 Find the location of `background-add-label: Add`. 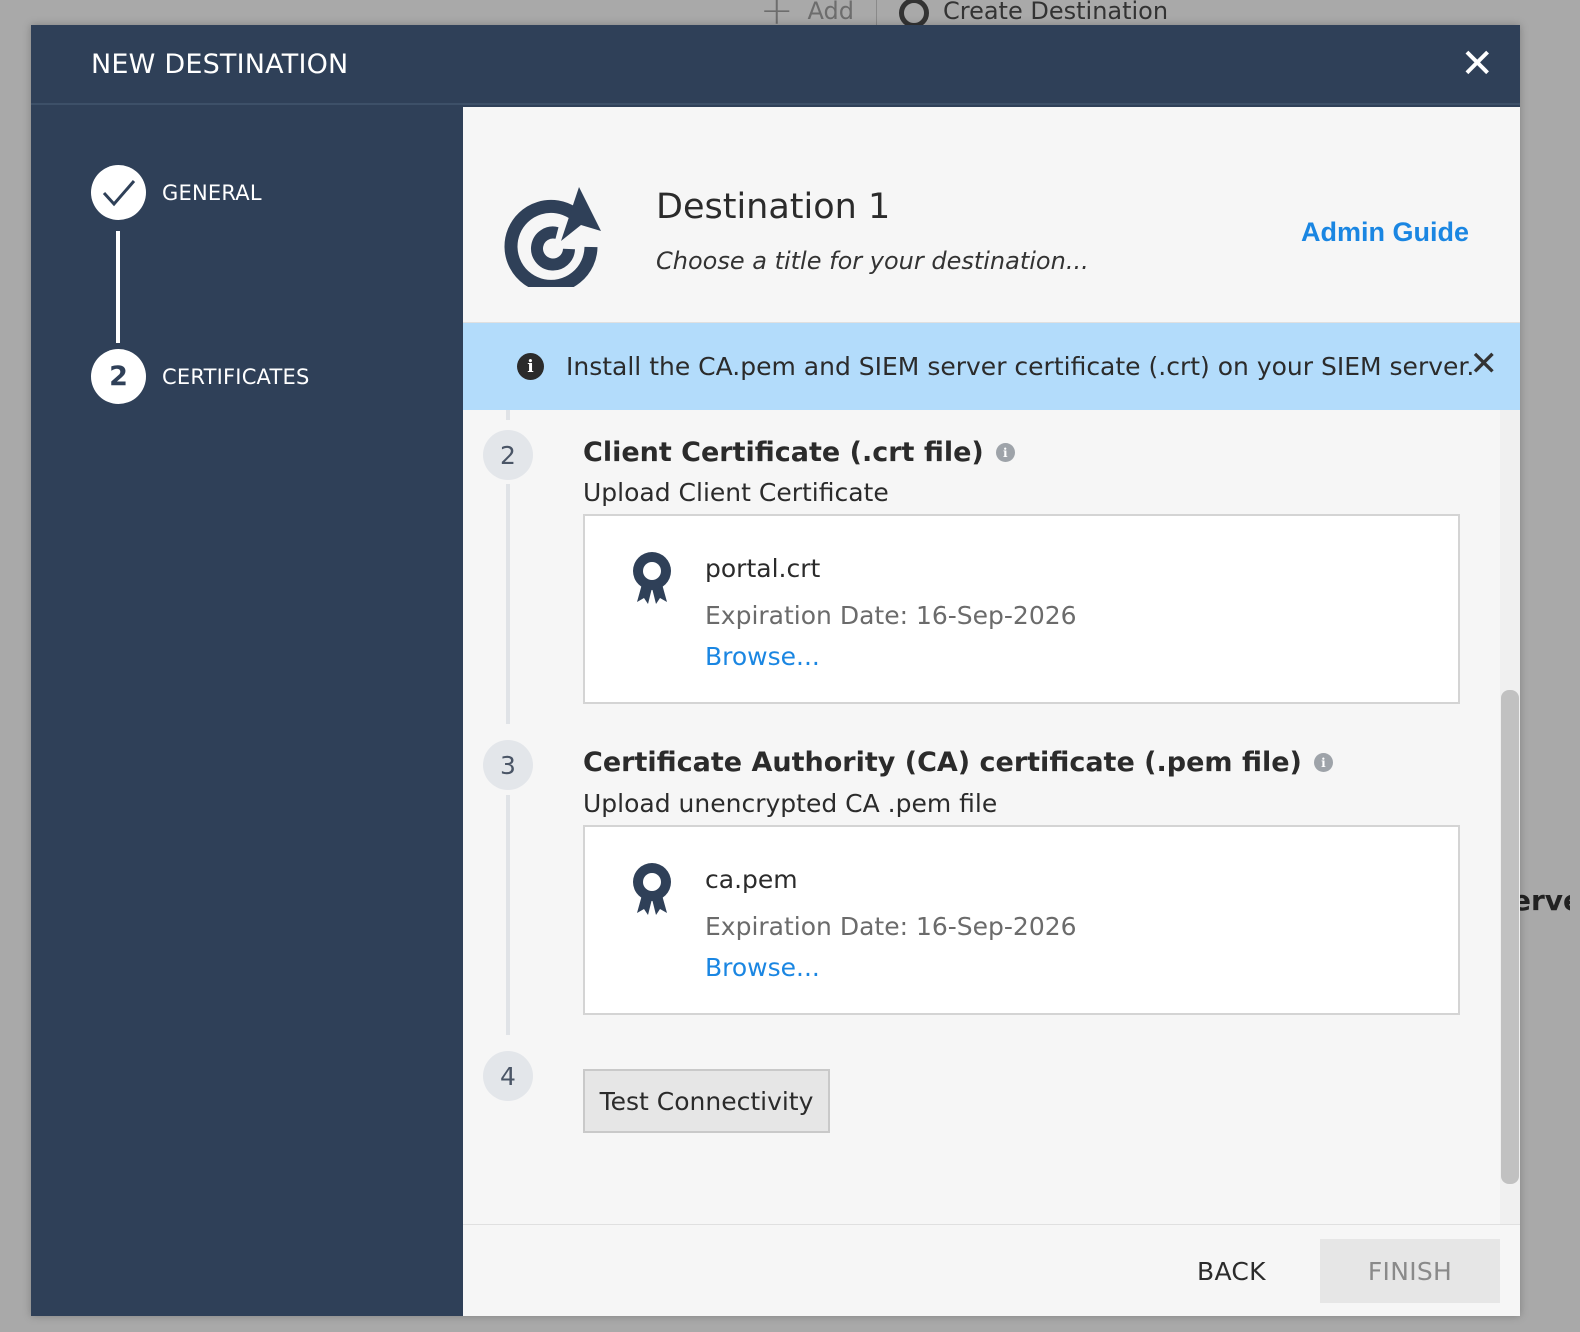

background-add-label: Add is located at coordinates (830, 12).